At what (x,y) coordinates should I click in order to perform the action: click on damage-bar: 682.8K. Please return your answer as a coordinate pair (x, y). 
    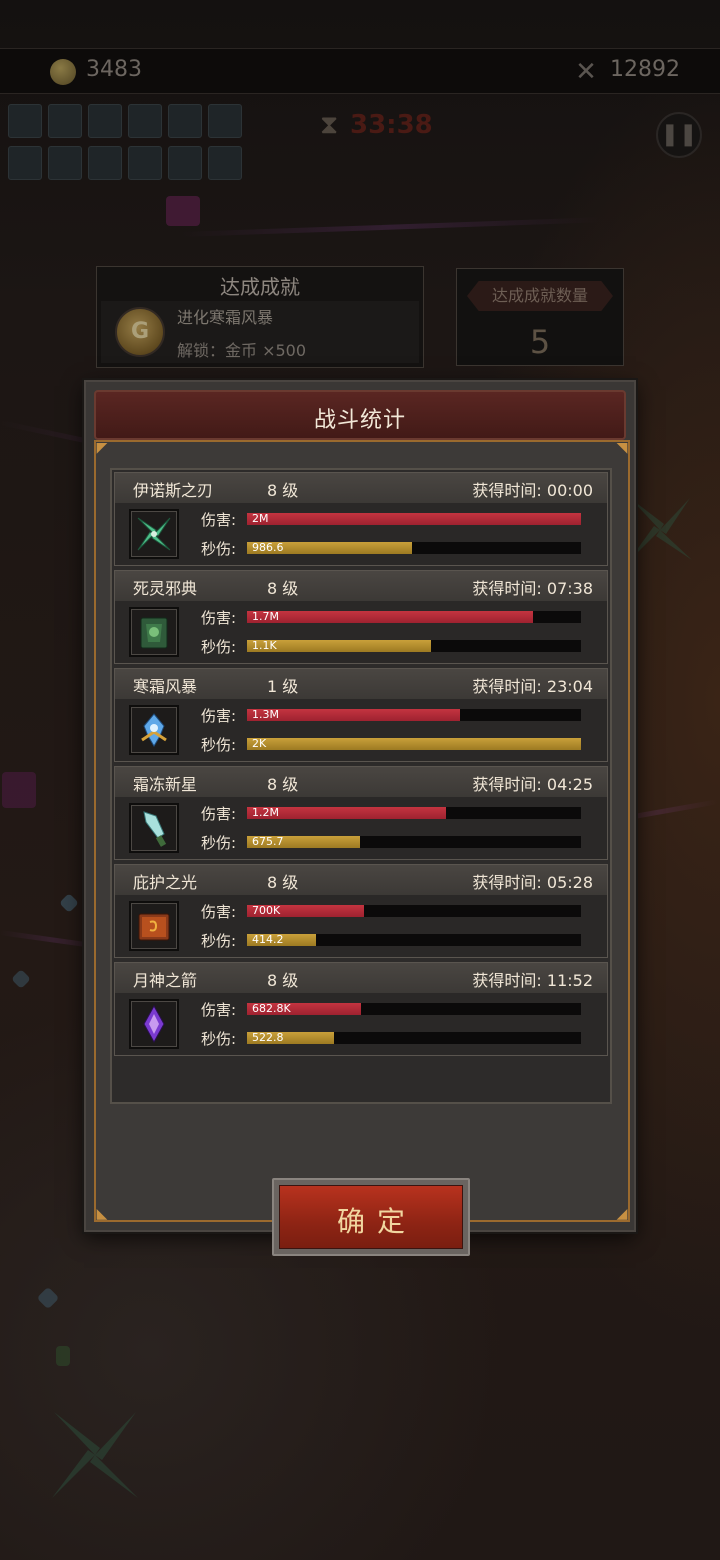
    Looking at the image, I should click on (414, 1008).